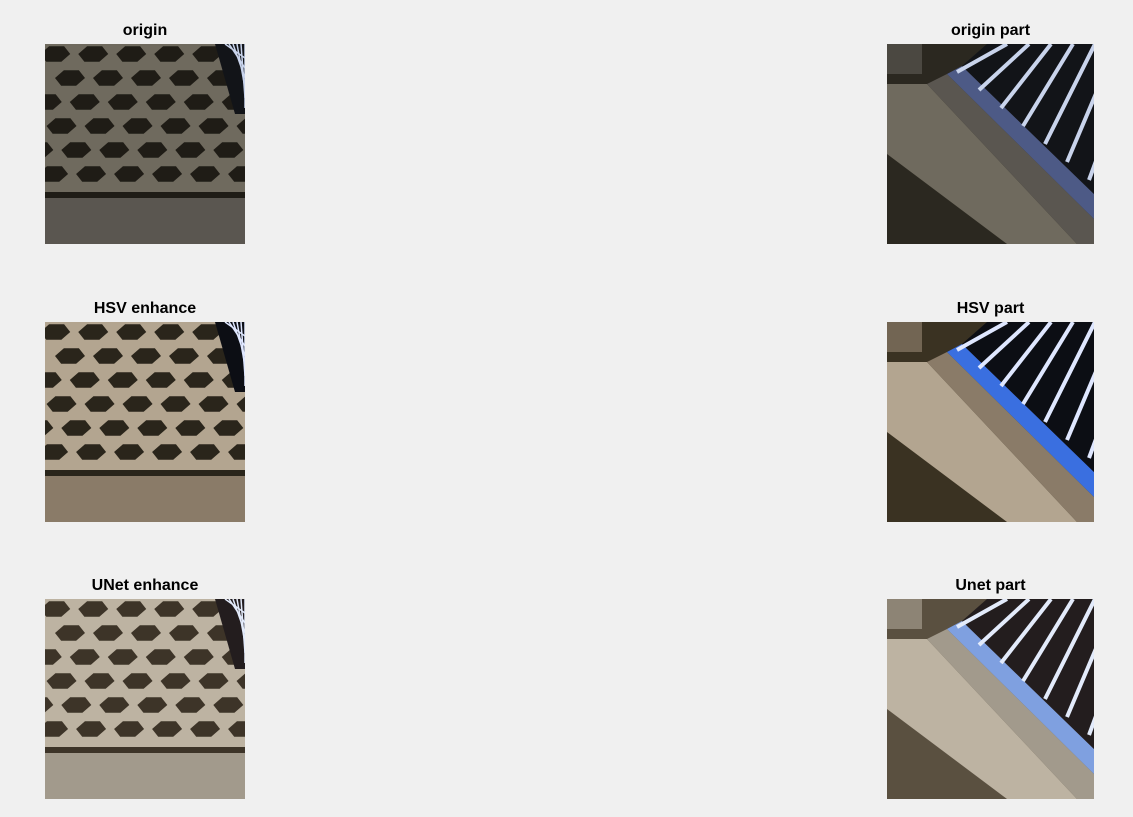  Describe the element at coordinates (990, 308) in the screenshot. I see `panel-title-hsv-part: HSV part` at that location.